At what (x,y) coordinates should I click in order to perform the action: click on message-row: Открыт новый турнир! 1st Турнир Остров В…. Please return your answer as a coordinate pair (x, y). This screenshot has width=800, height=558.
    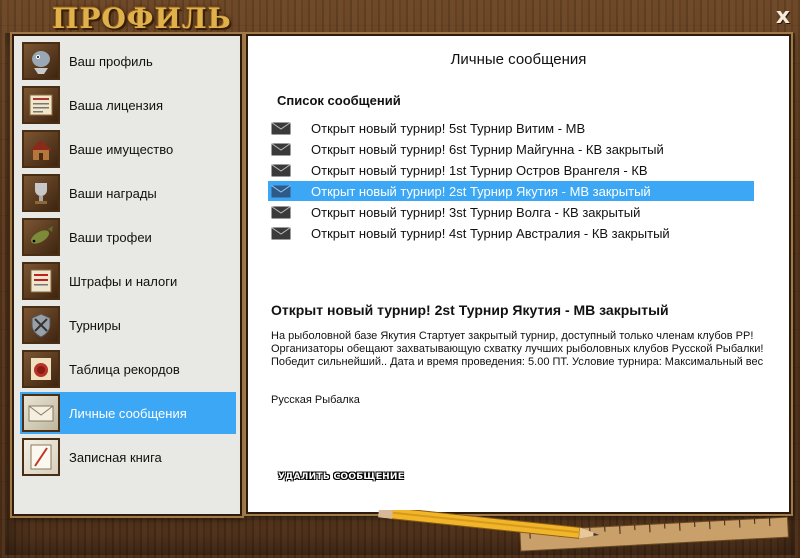
    Looking at the image, I should click on (511, 170).